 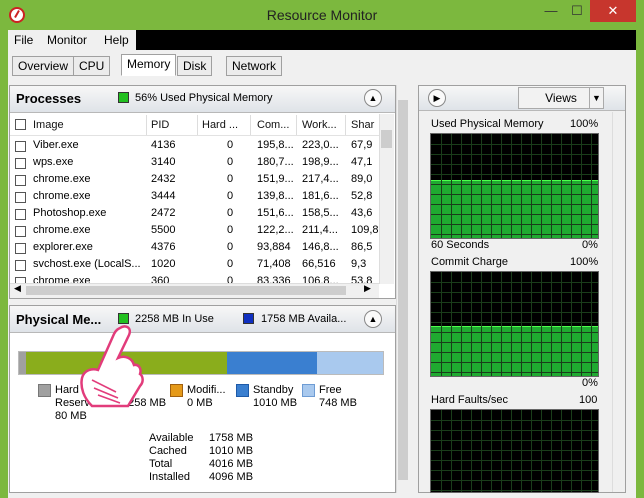 I want to click on views-dropdown-arrow: ▼, so click(x=596, y=98).